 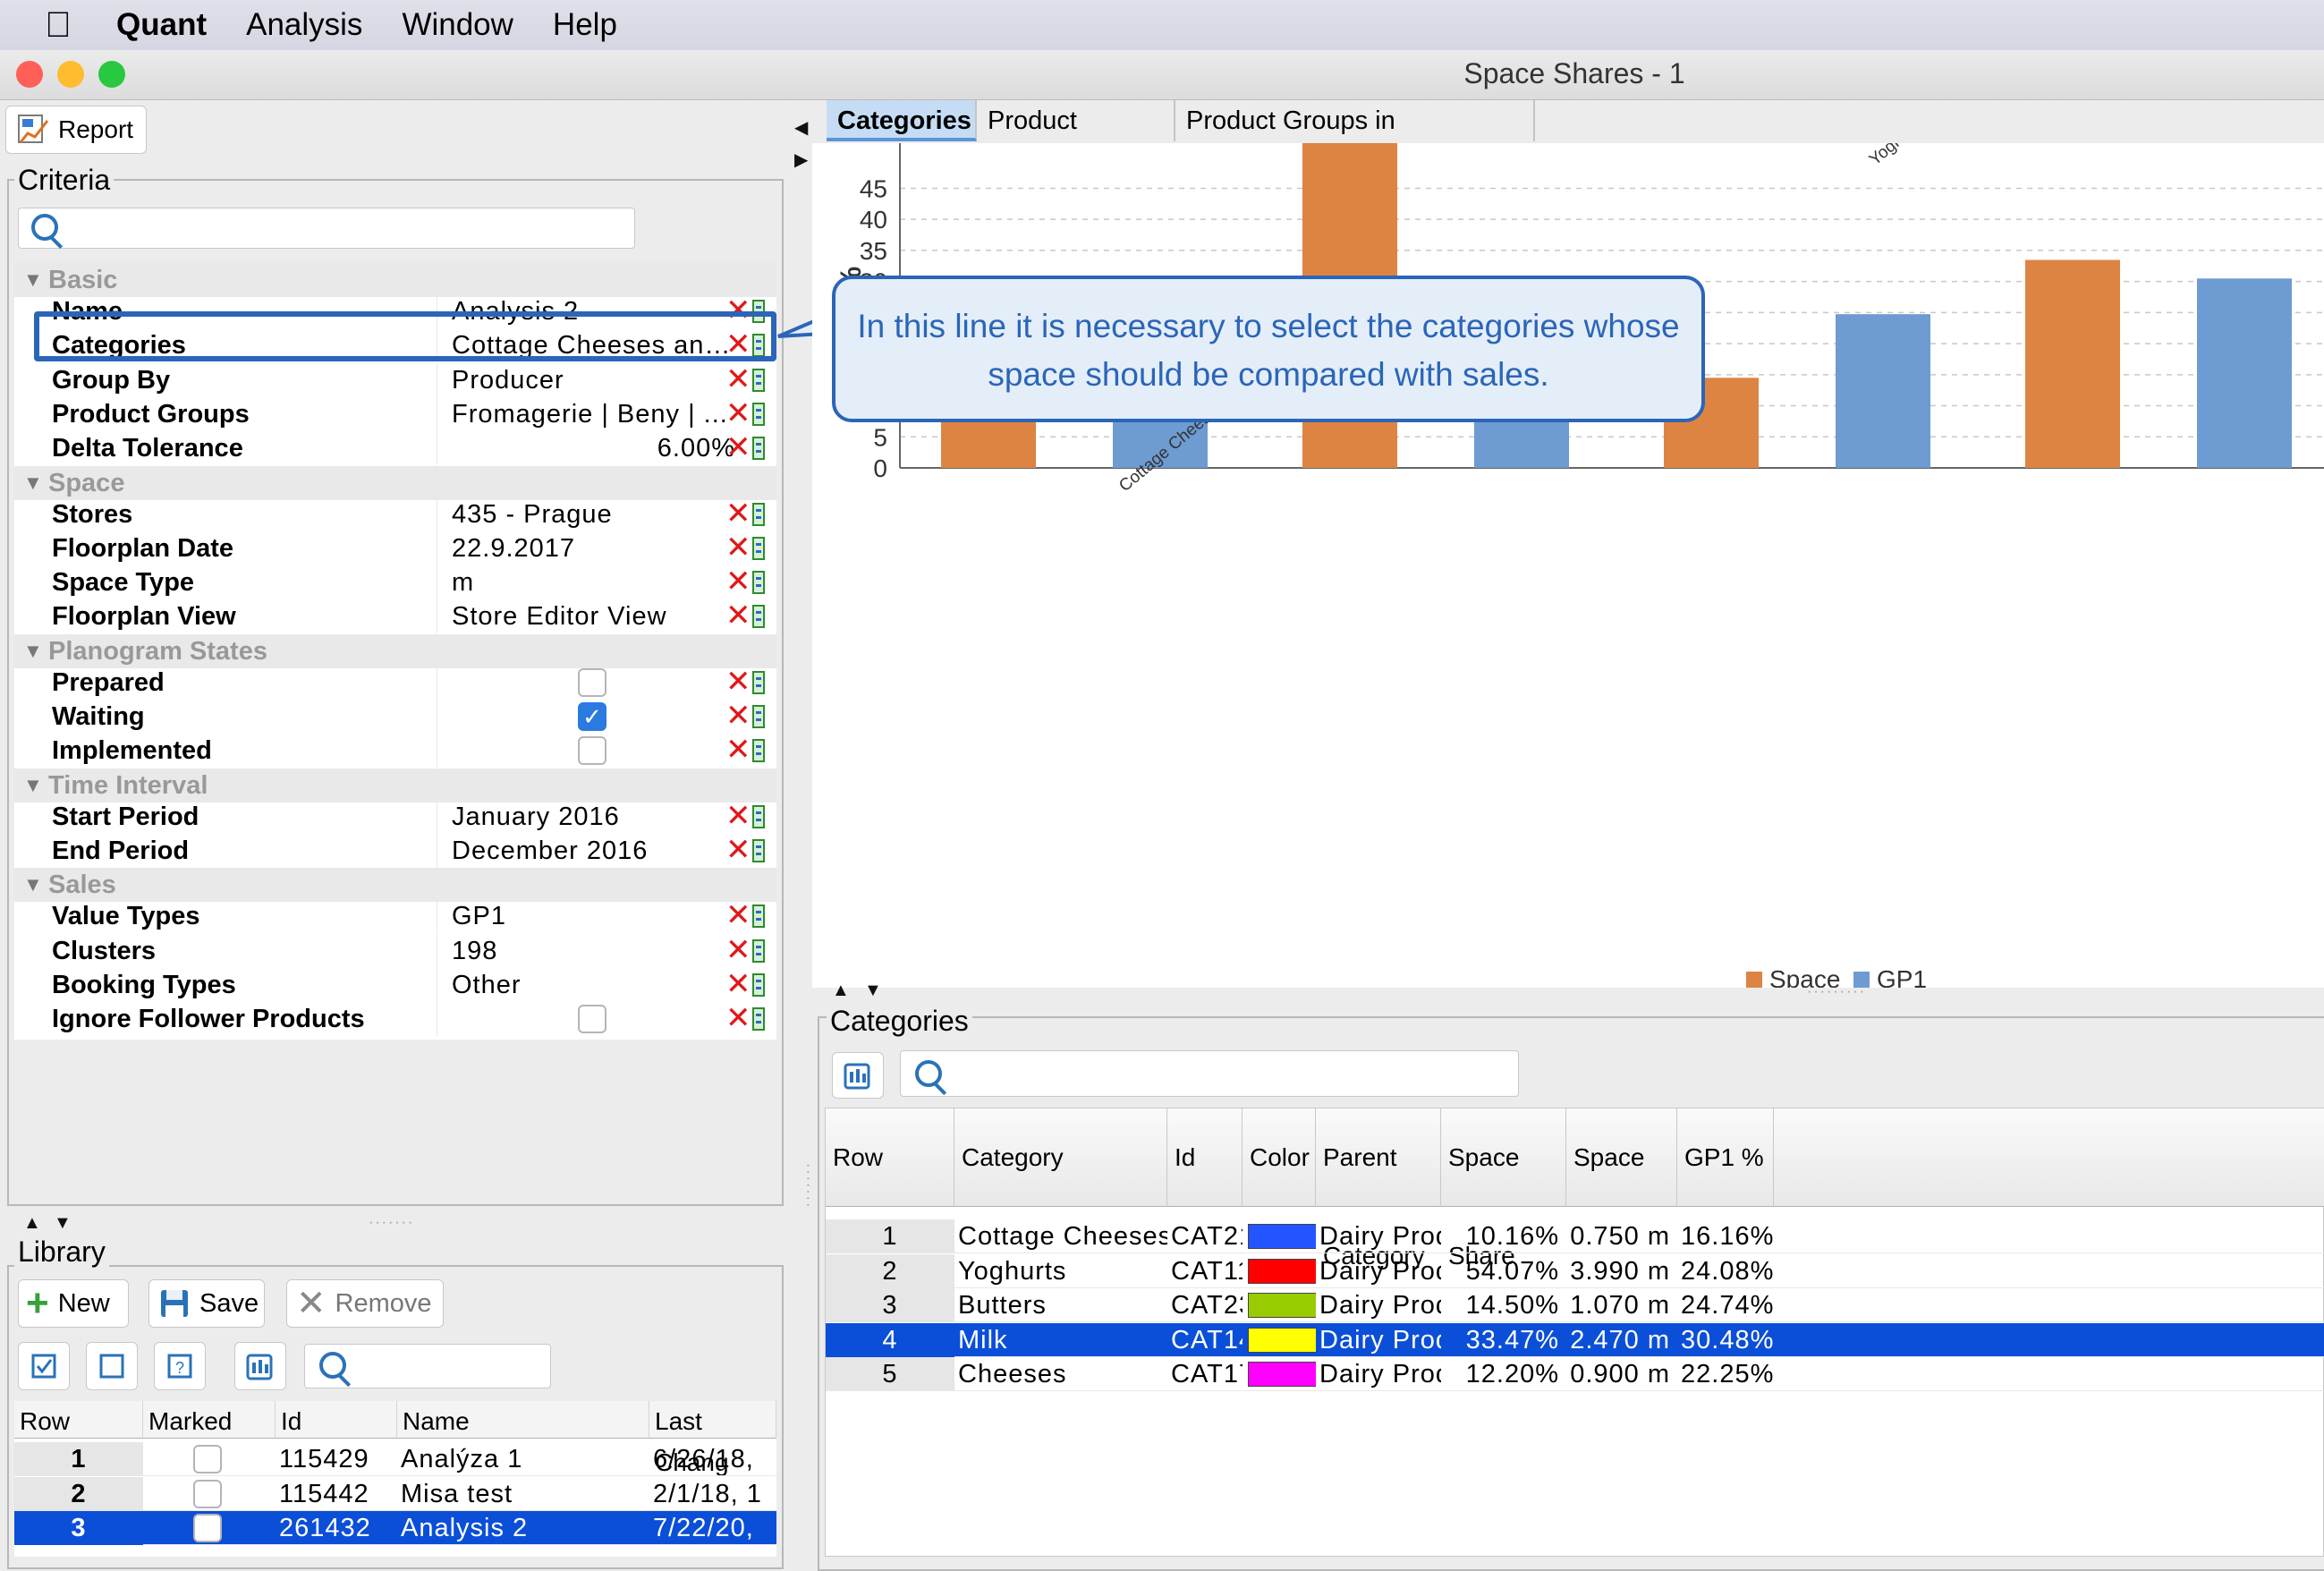 I want to click on column-header-space-share: Space Share, so click(x=1504, y=1189).